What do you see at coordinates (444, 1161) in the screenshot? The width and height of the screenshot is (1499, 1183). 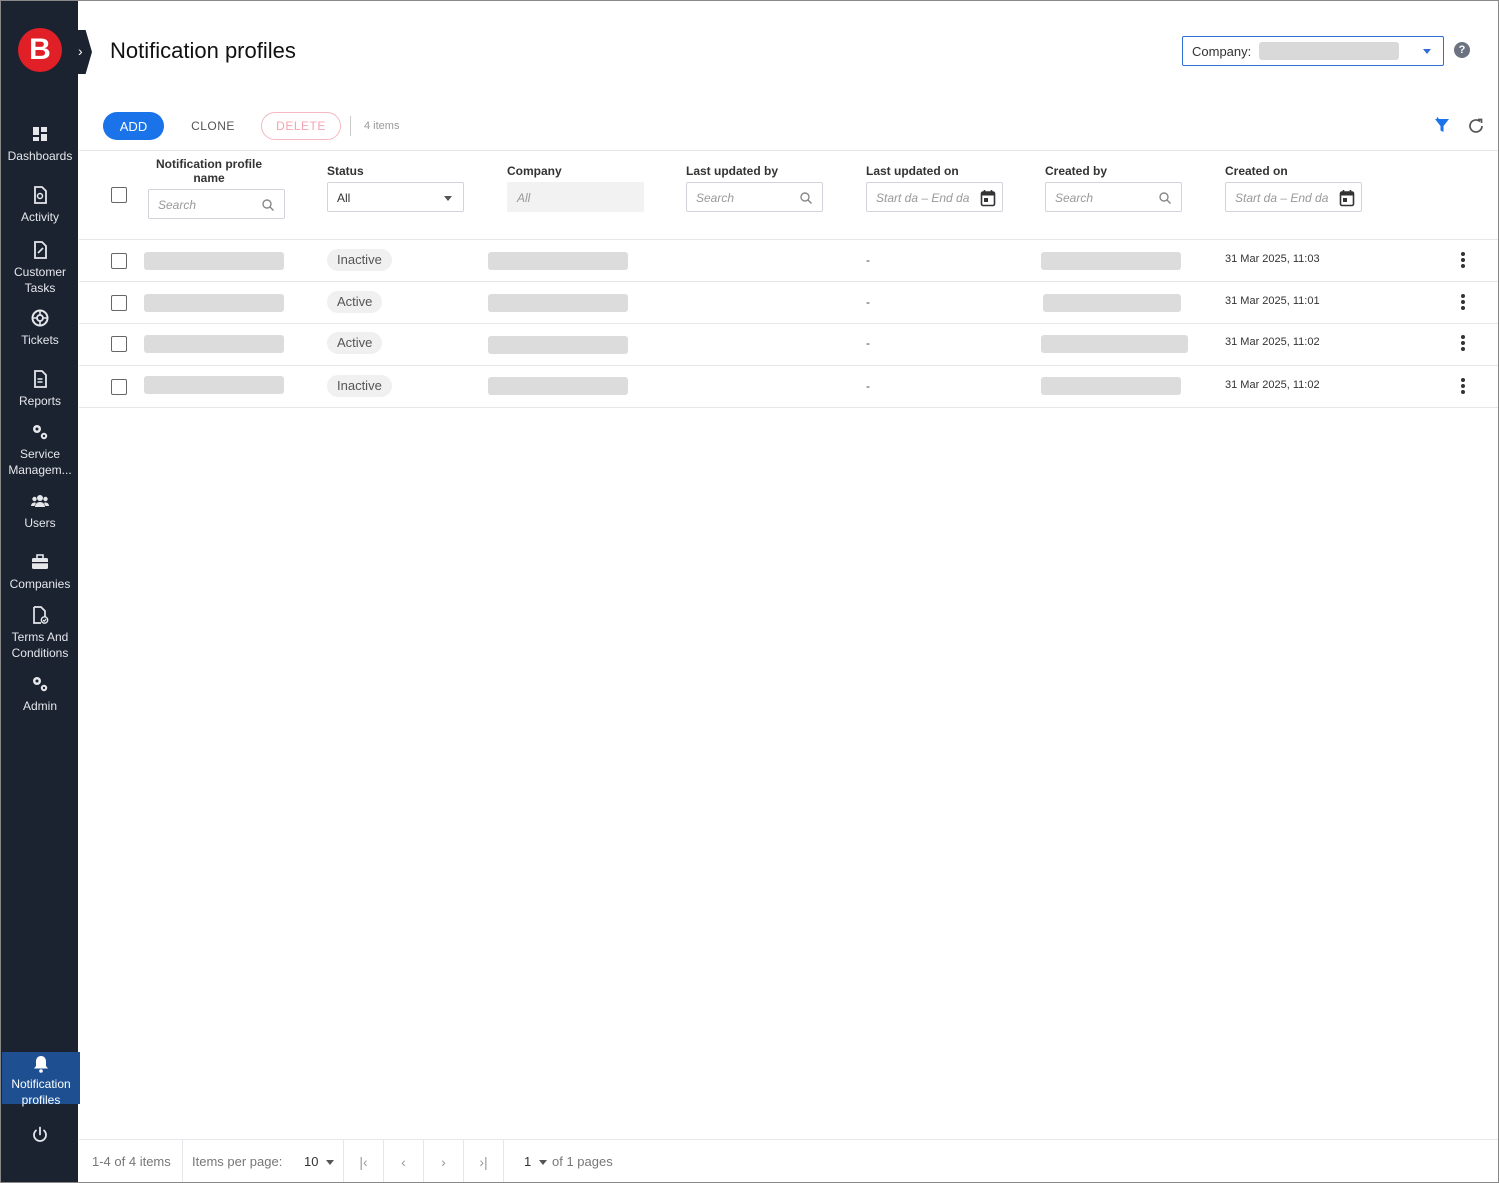 I see `next-page-button: ›` at bounding box center [444, 1161].